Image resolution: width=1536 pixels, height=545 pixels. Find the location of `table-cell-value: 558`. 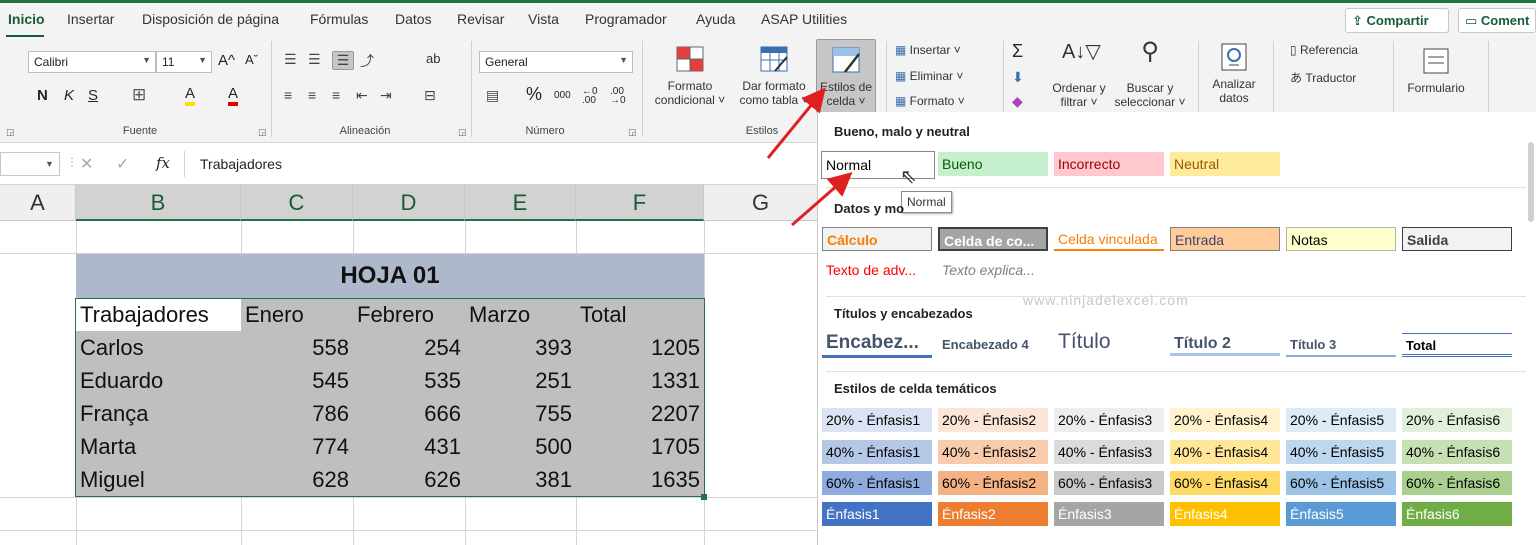

table-cell-value: 558 is located at coordinates (297, 347).